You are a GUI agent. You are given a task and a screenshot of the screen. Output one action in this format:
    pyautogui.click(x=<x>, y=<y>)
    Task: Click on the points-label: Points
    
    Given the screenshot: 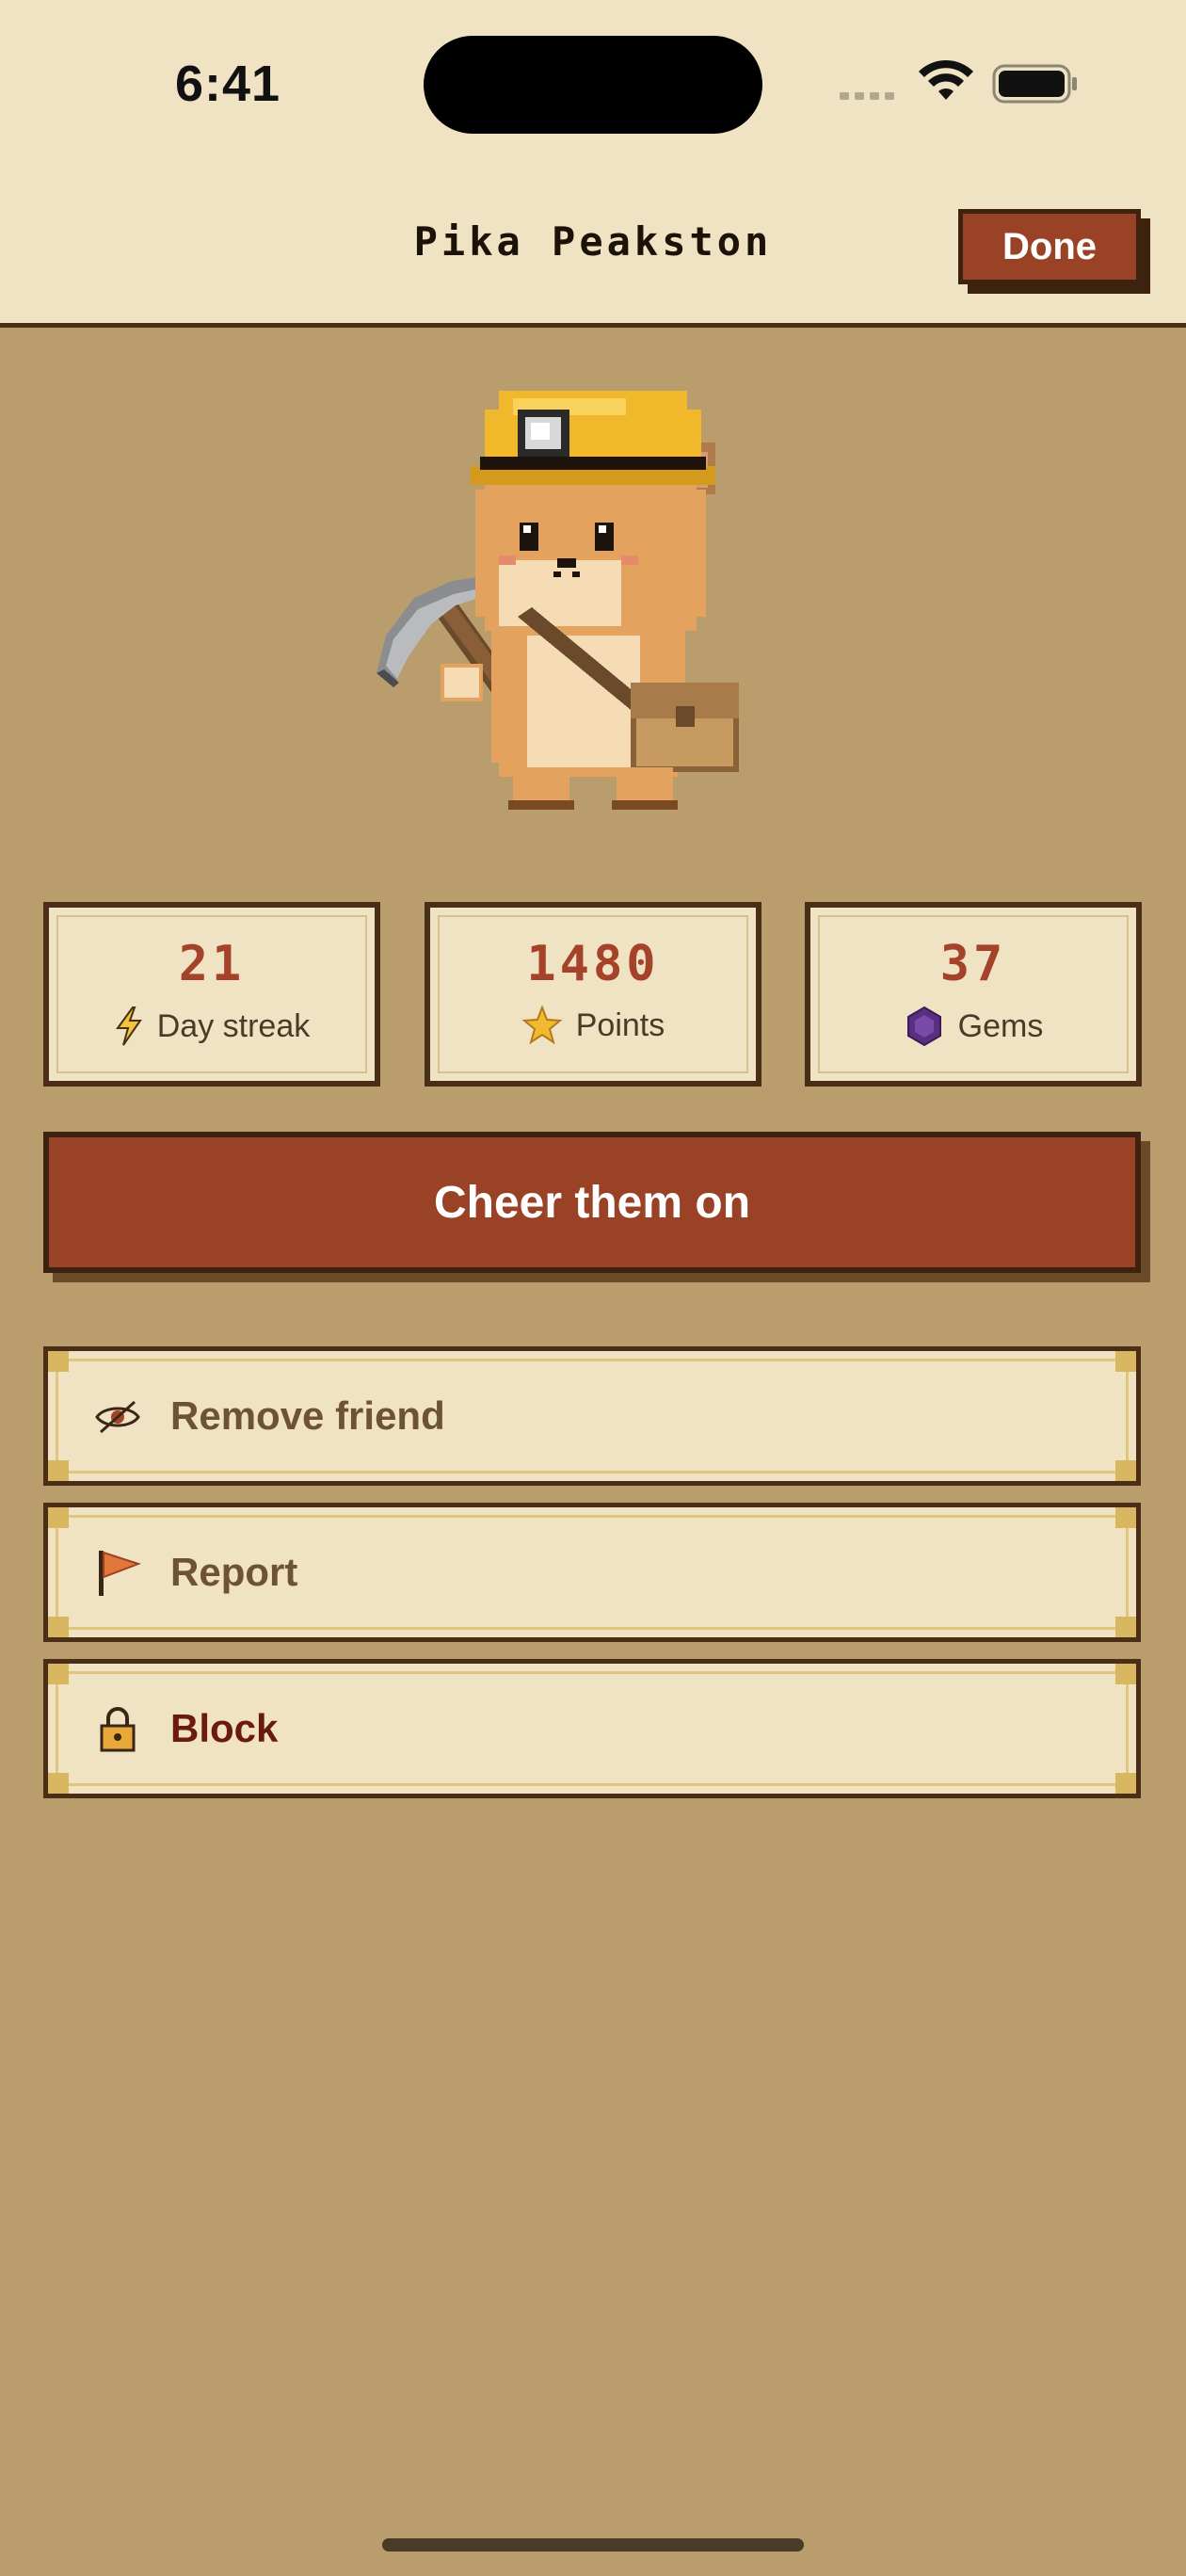 What is the action you would take?
    pyautogui.click(x=620, y=1024)
    